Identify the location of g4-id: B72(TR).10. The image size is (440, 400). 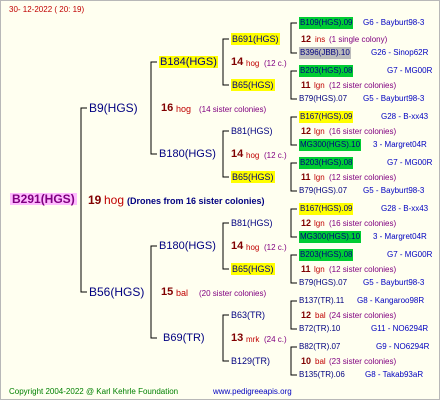
(319, 329).